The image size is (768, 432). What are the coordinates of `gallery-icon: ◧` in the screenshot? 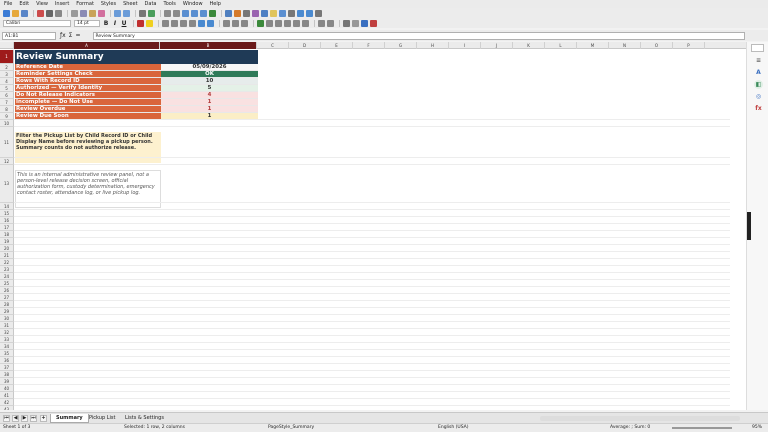 It's located at (758, 84).